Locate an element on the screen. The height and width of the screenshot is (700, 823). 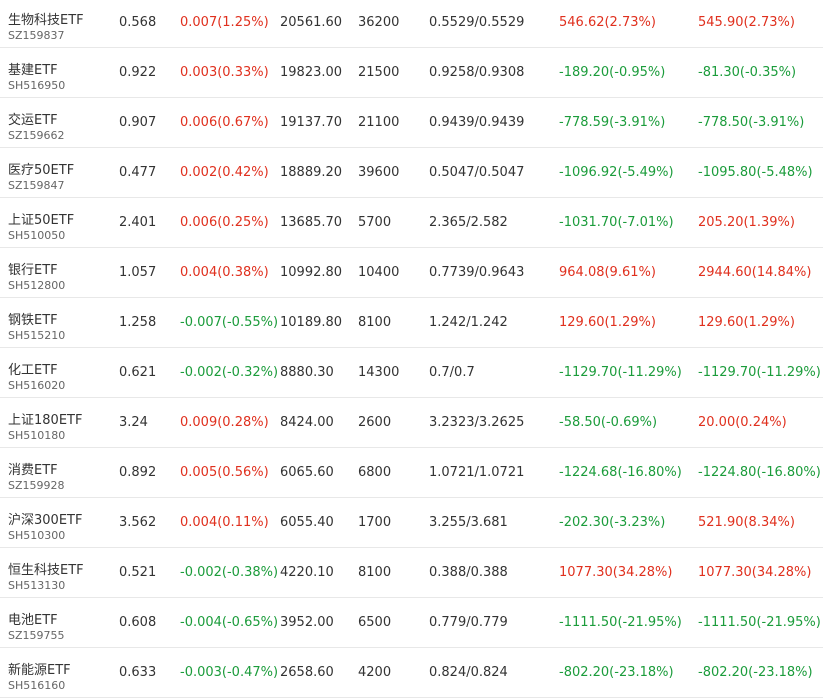
profit-loss-cell: 129.60(1.29%) is located at coordinates (607, 322).